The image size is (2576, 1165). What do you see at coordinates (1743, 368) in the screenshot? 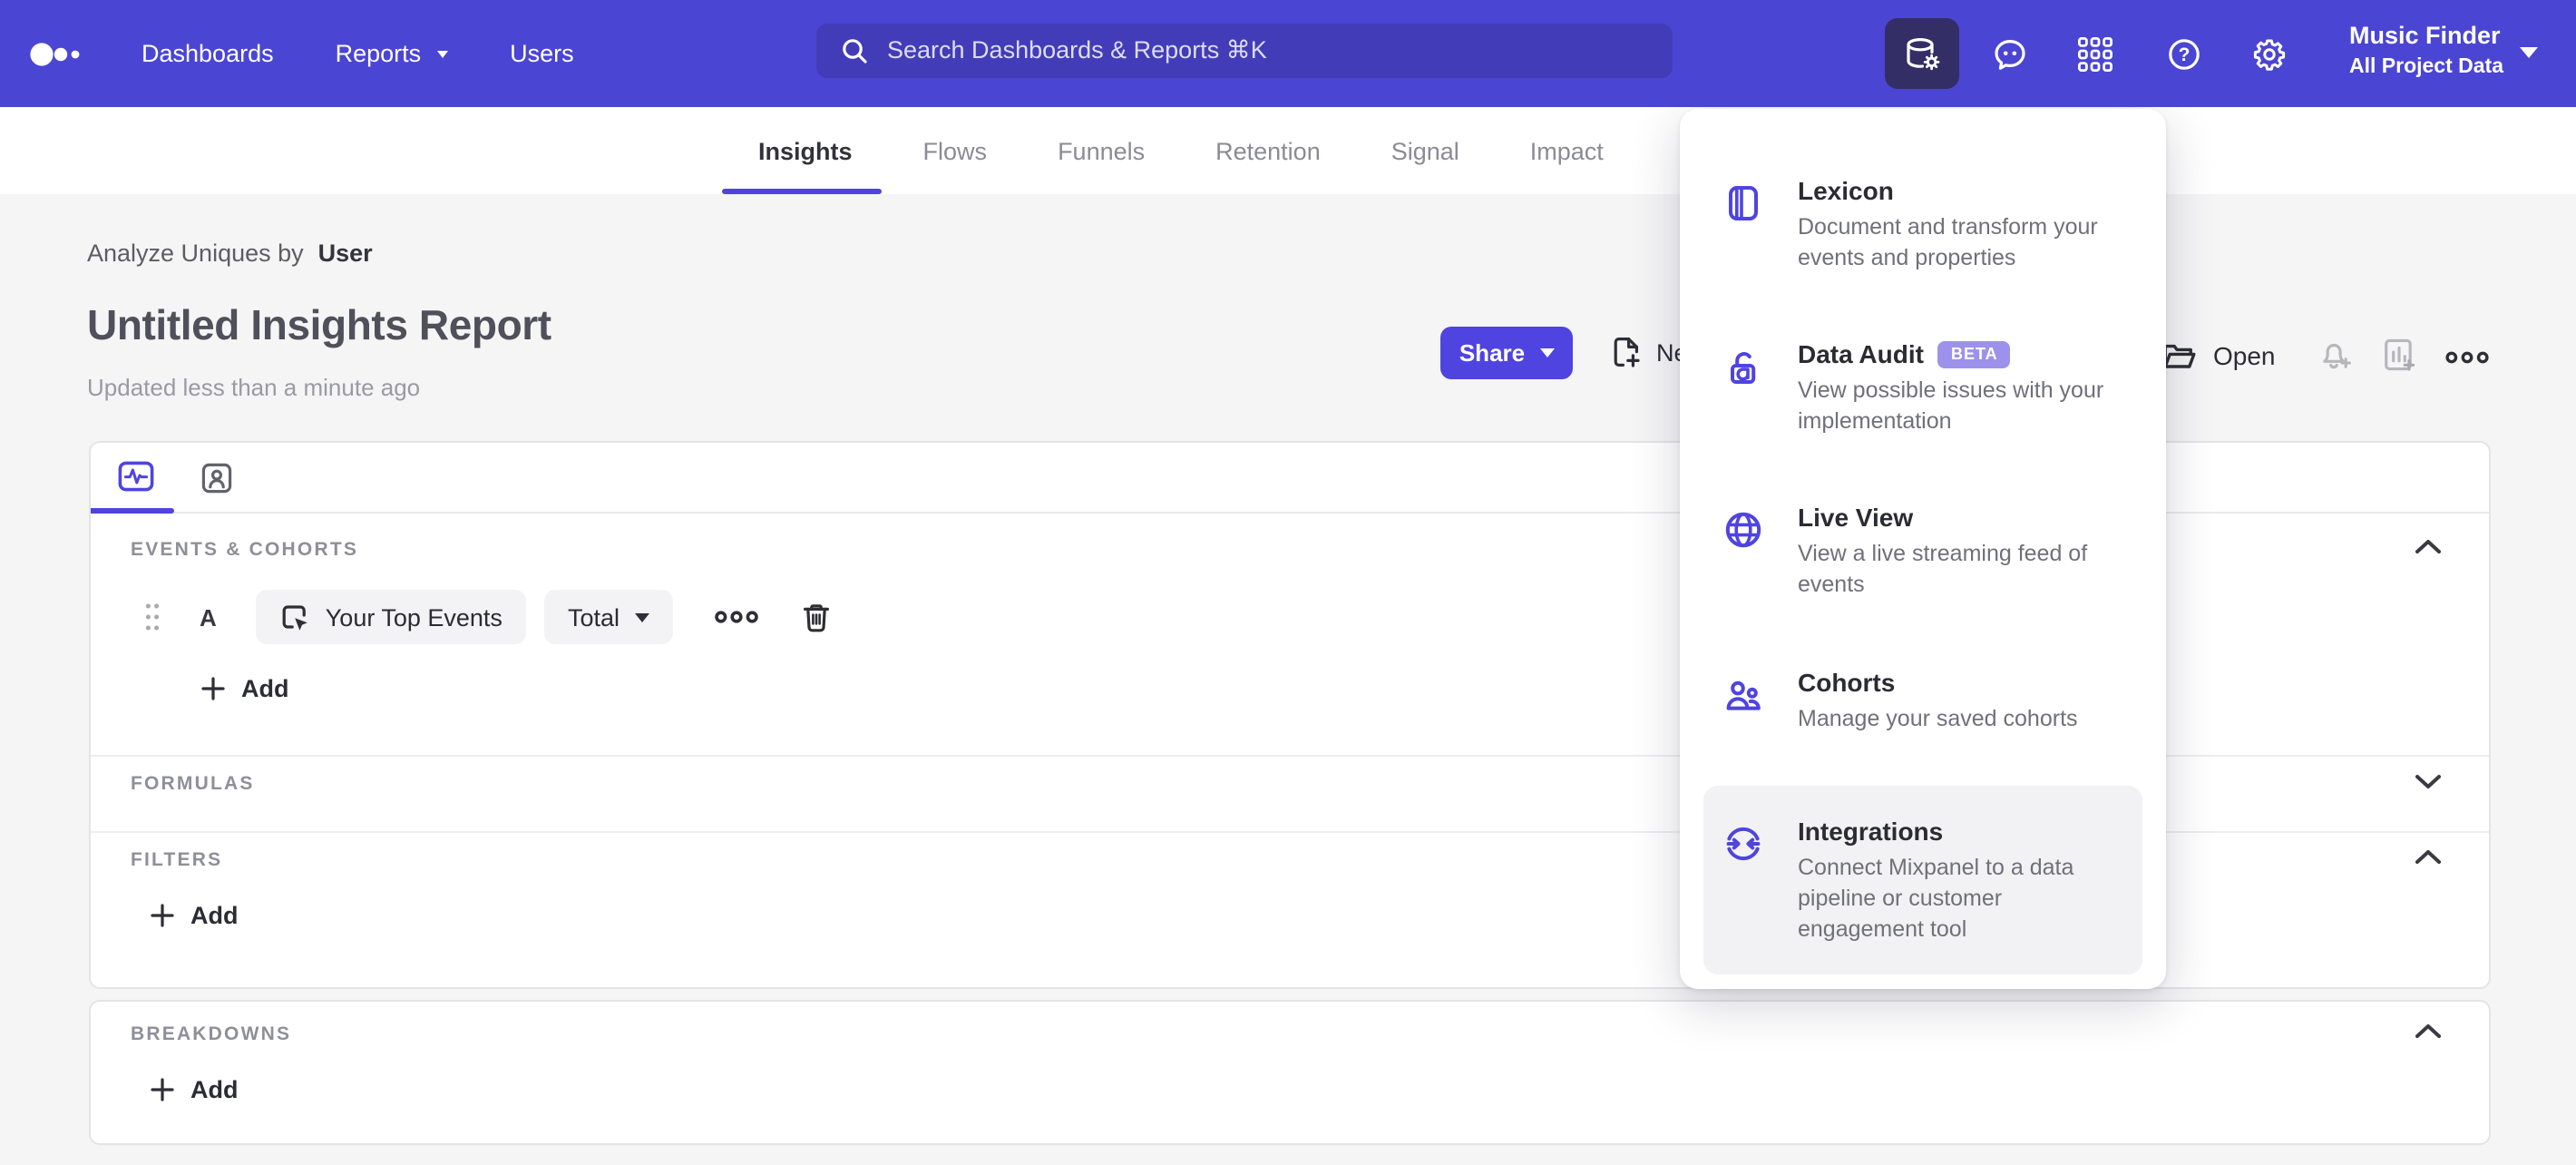
I see `lock-icon` at bounding box center [1743, 368].